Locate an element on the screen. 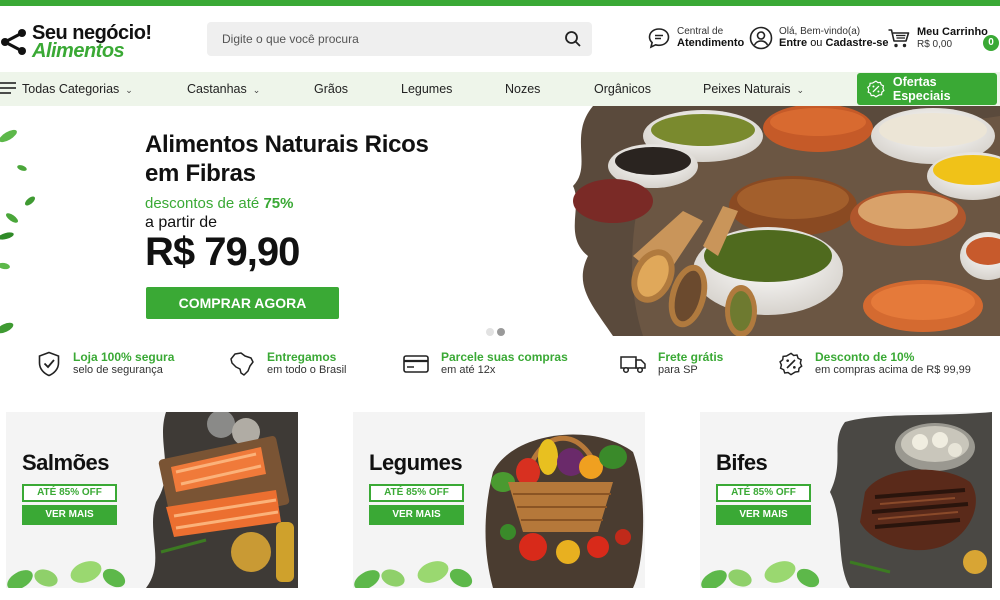  shield-check-icon is located at coordinates (49, 363).